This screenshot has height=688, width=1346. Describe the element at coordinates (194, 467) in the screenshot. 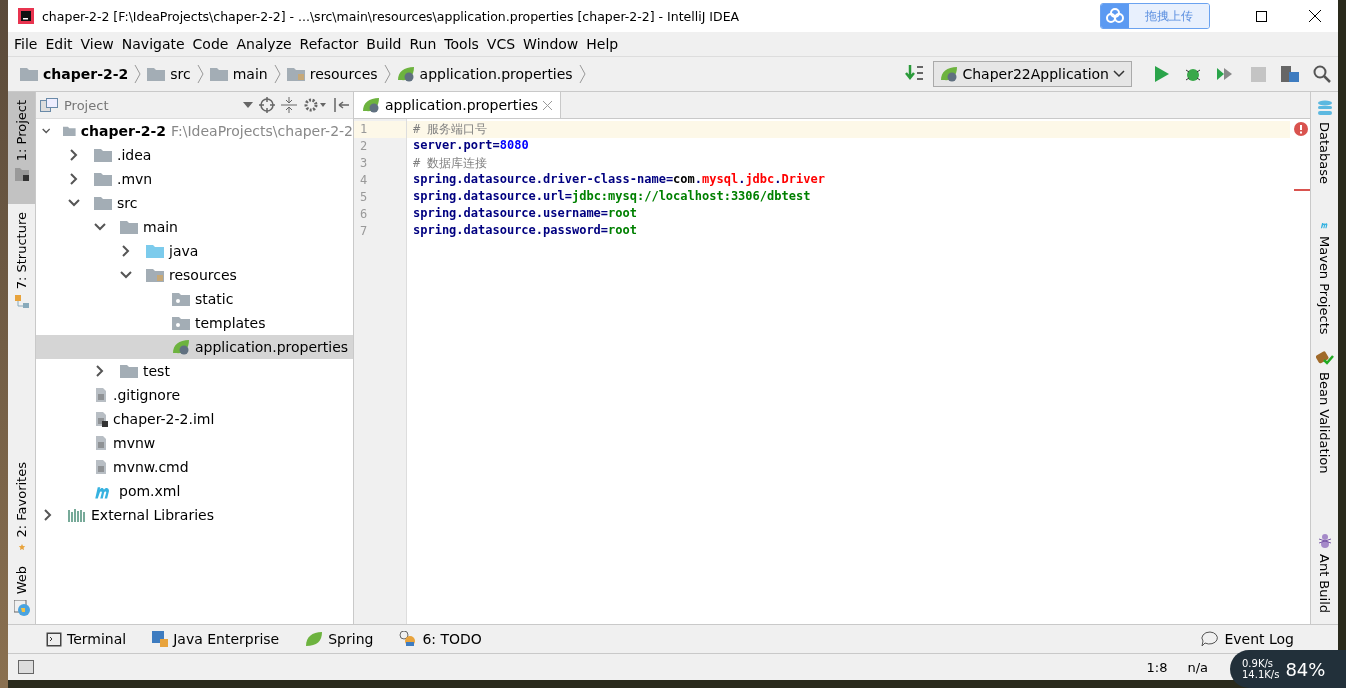

I see `tree-item: mvnw.cmd` at that location.